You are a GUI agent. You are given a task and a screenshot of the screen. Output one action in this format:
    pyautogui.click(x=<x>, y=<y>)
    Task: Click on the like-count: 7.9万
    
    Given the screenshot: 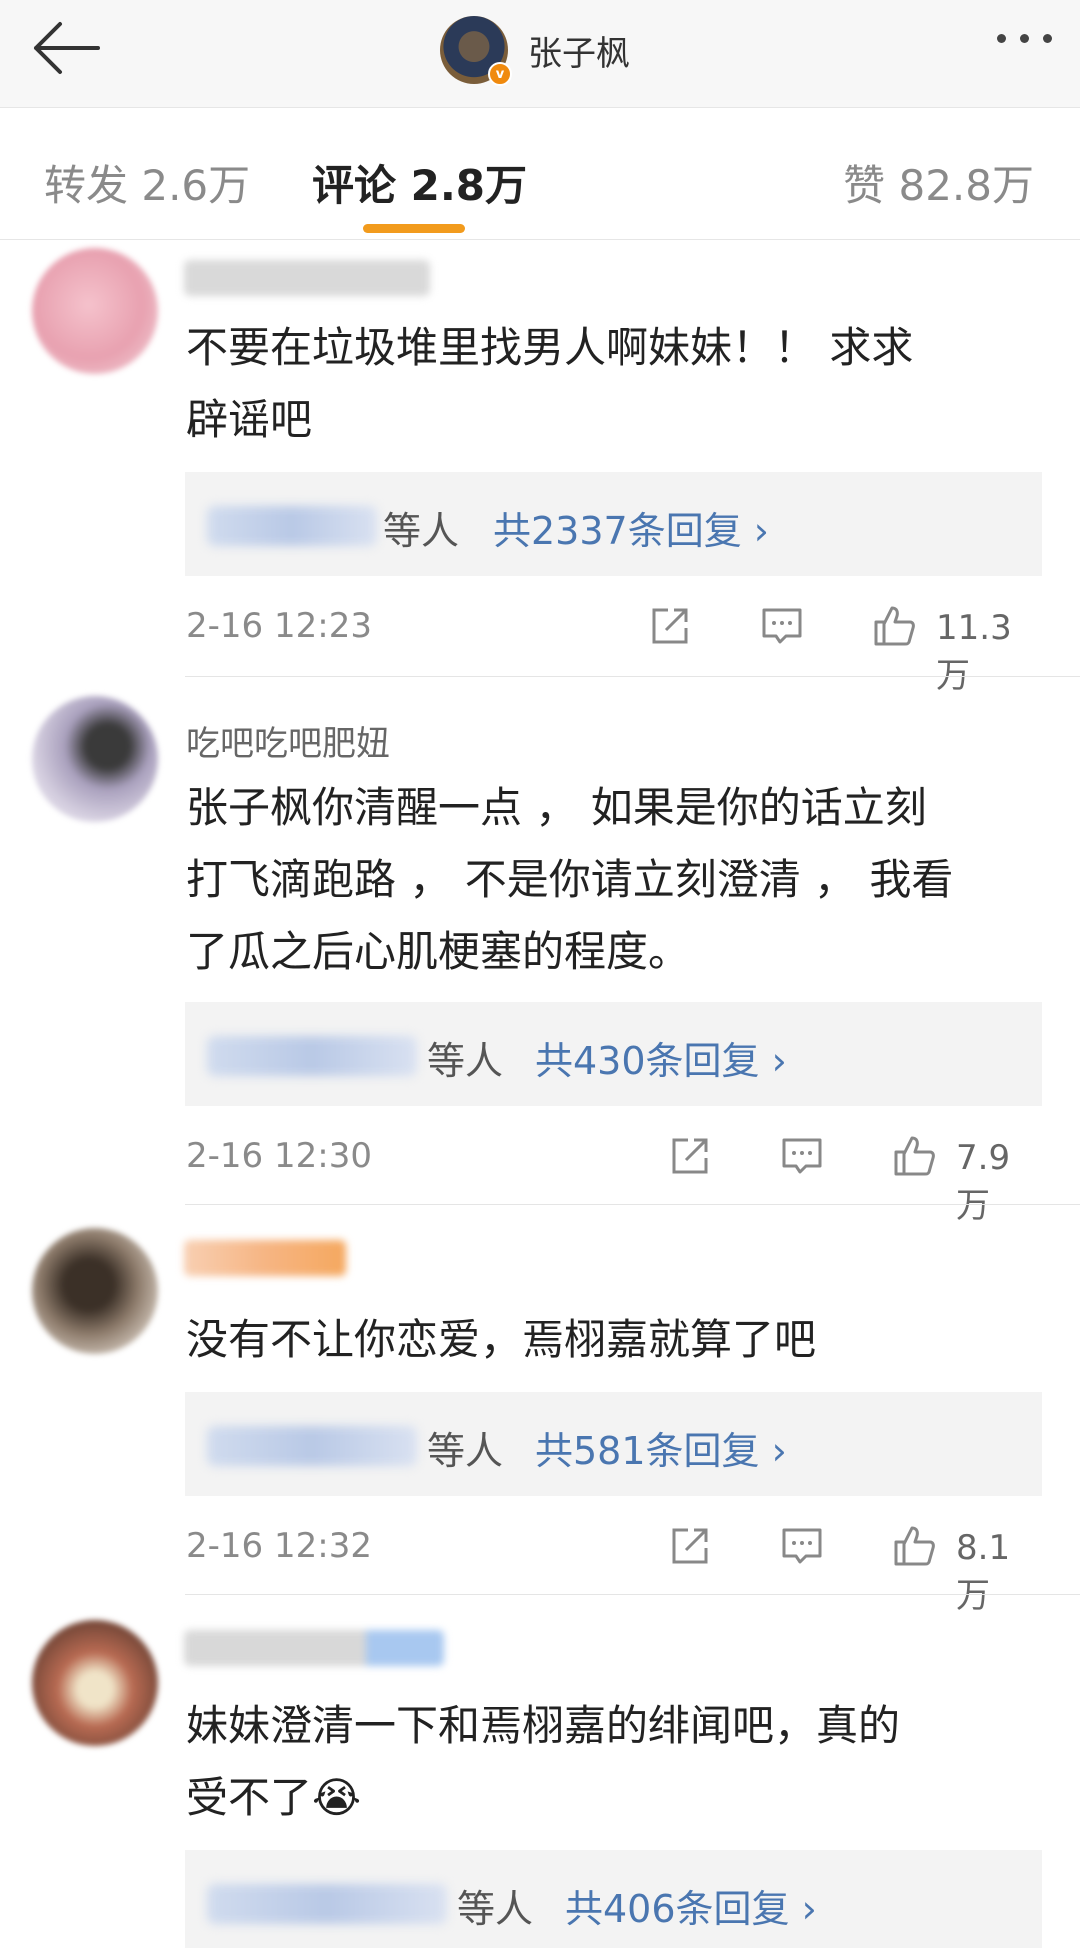 What is the action you would take?
    pyautogui.click(x=983, y=1182)
    